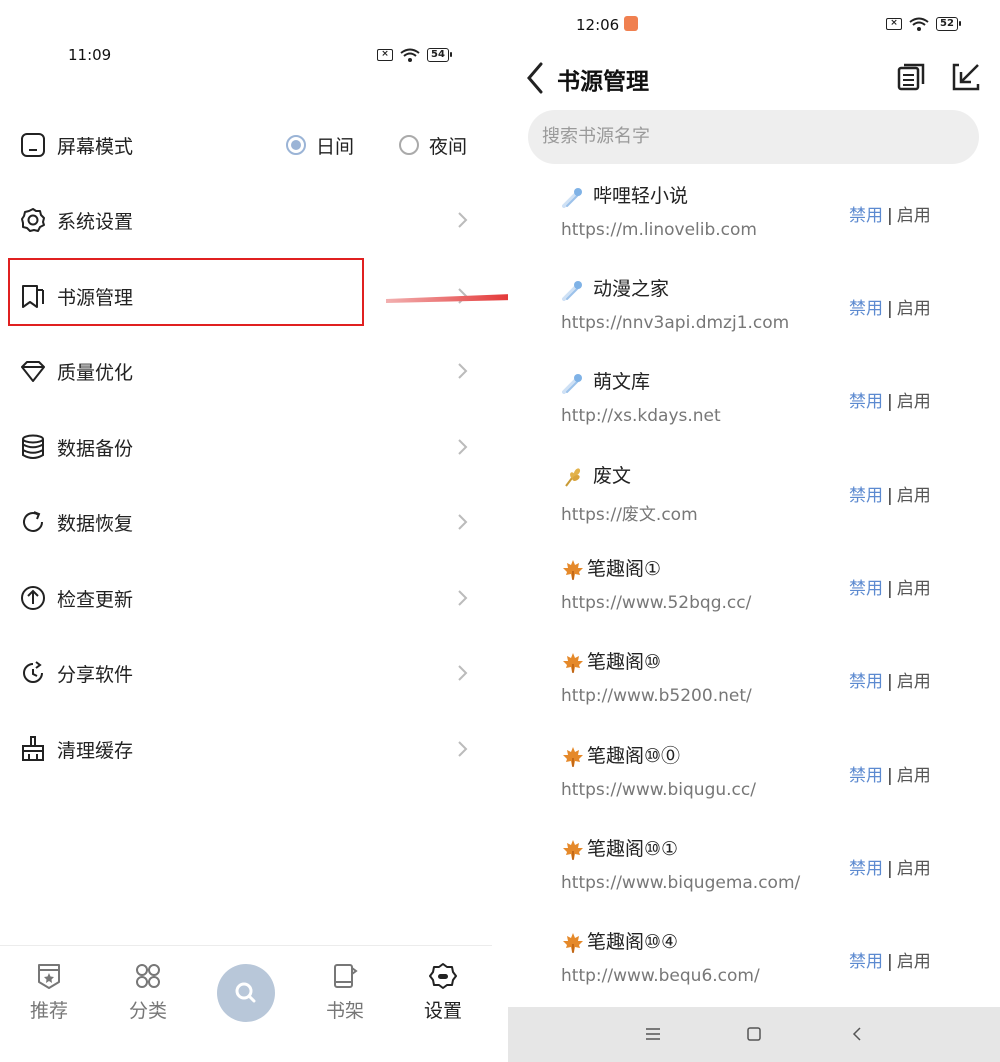 This screenshot has width=1000, height=1062. What do you see at coordinates (754, 883) in the screenshot?
I see `source-item: 笔趣阁⑩① https://www.biqugema.com/禁用 | 启用` at bounding box center [754, 883].